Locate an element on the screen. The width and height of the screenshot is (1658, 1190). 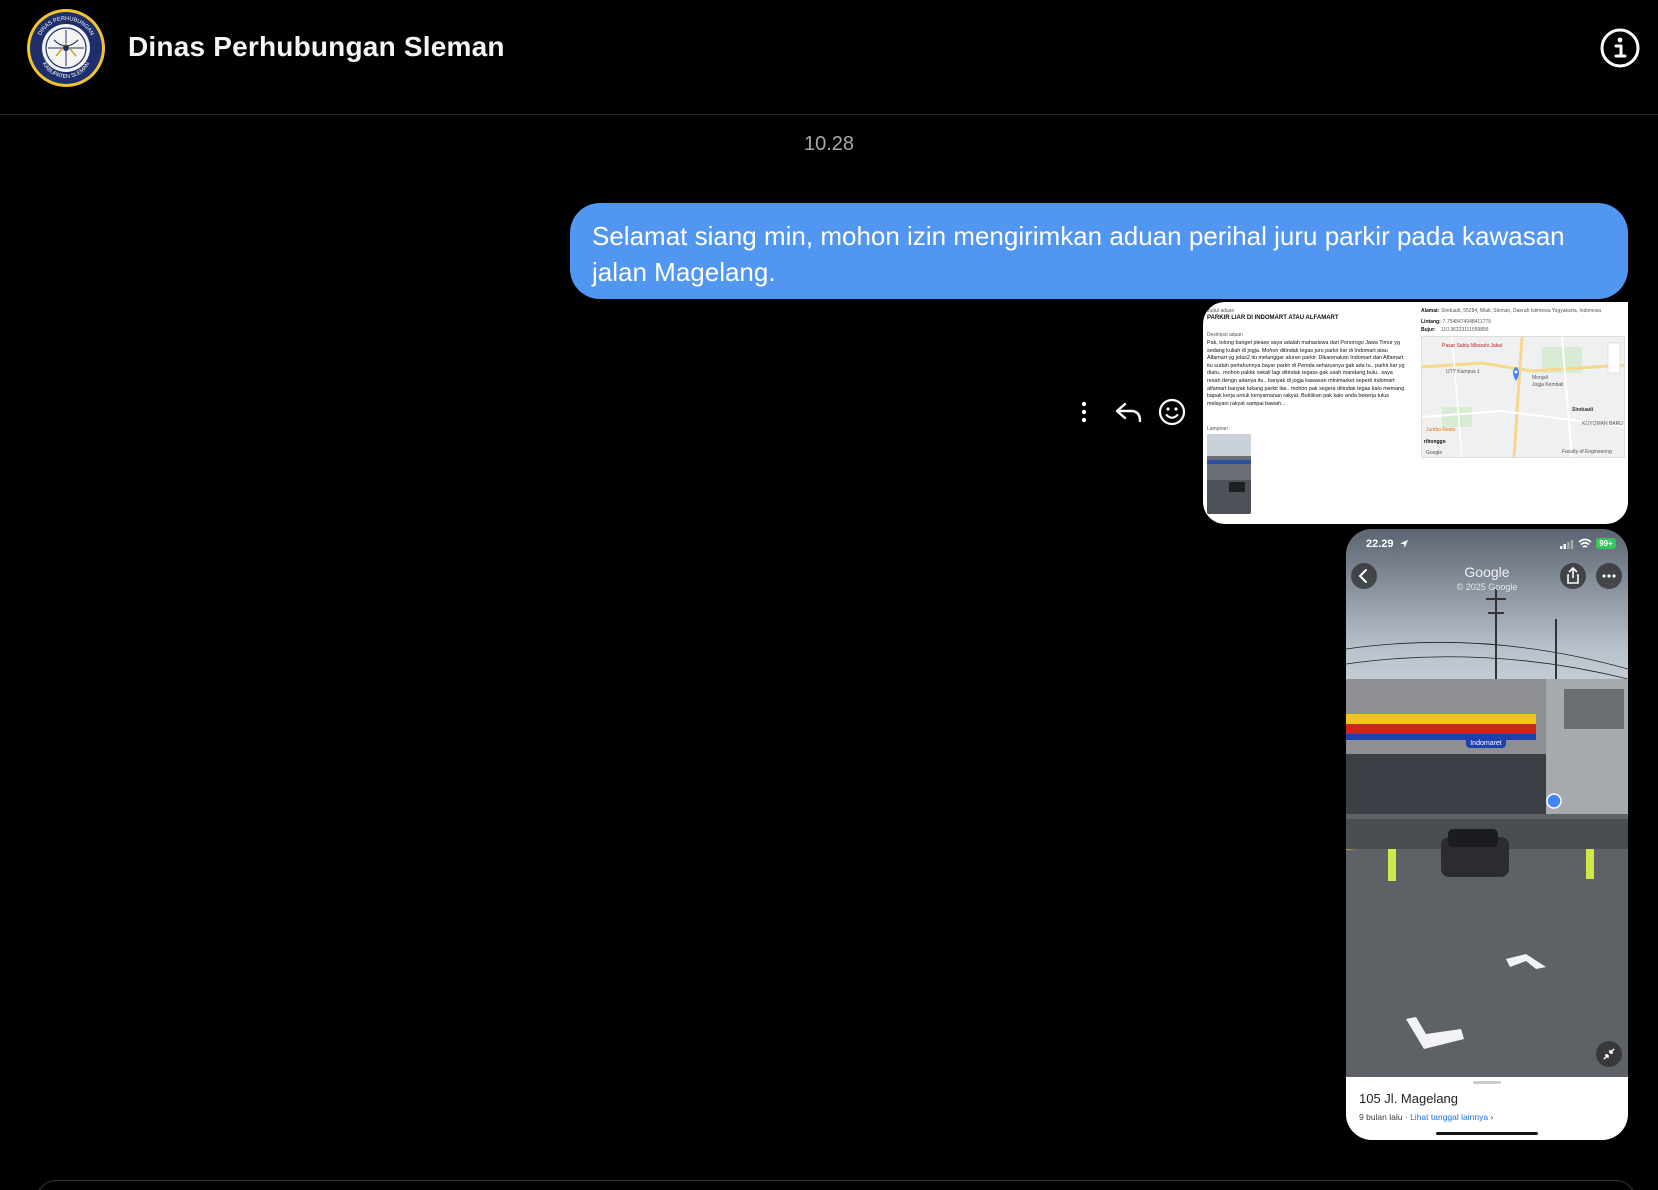
map-label-2: UTY Kampus 1 is located at coordinates (1463, 372).